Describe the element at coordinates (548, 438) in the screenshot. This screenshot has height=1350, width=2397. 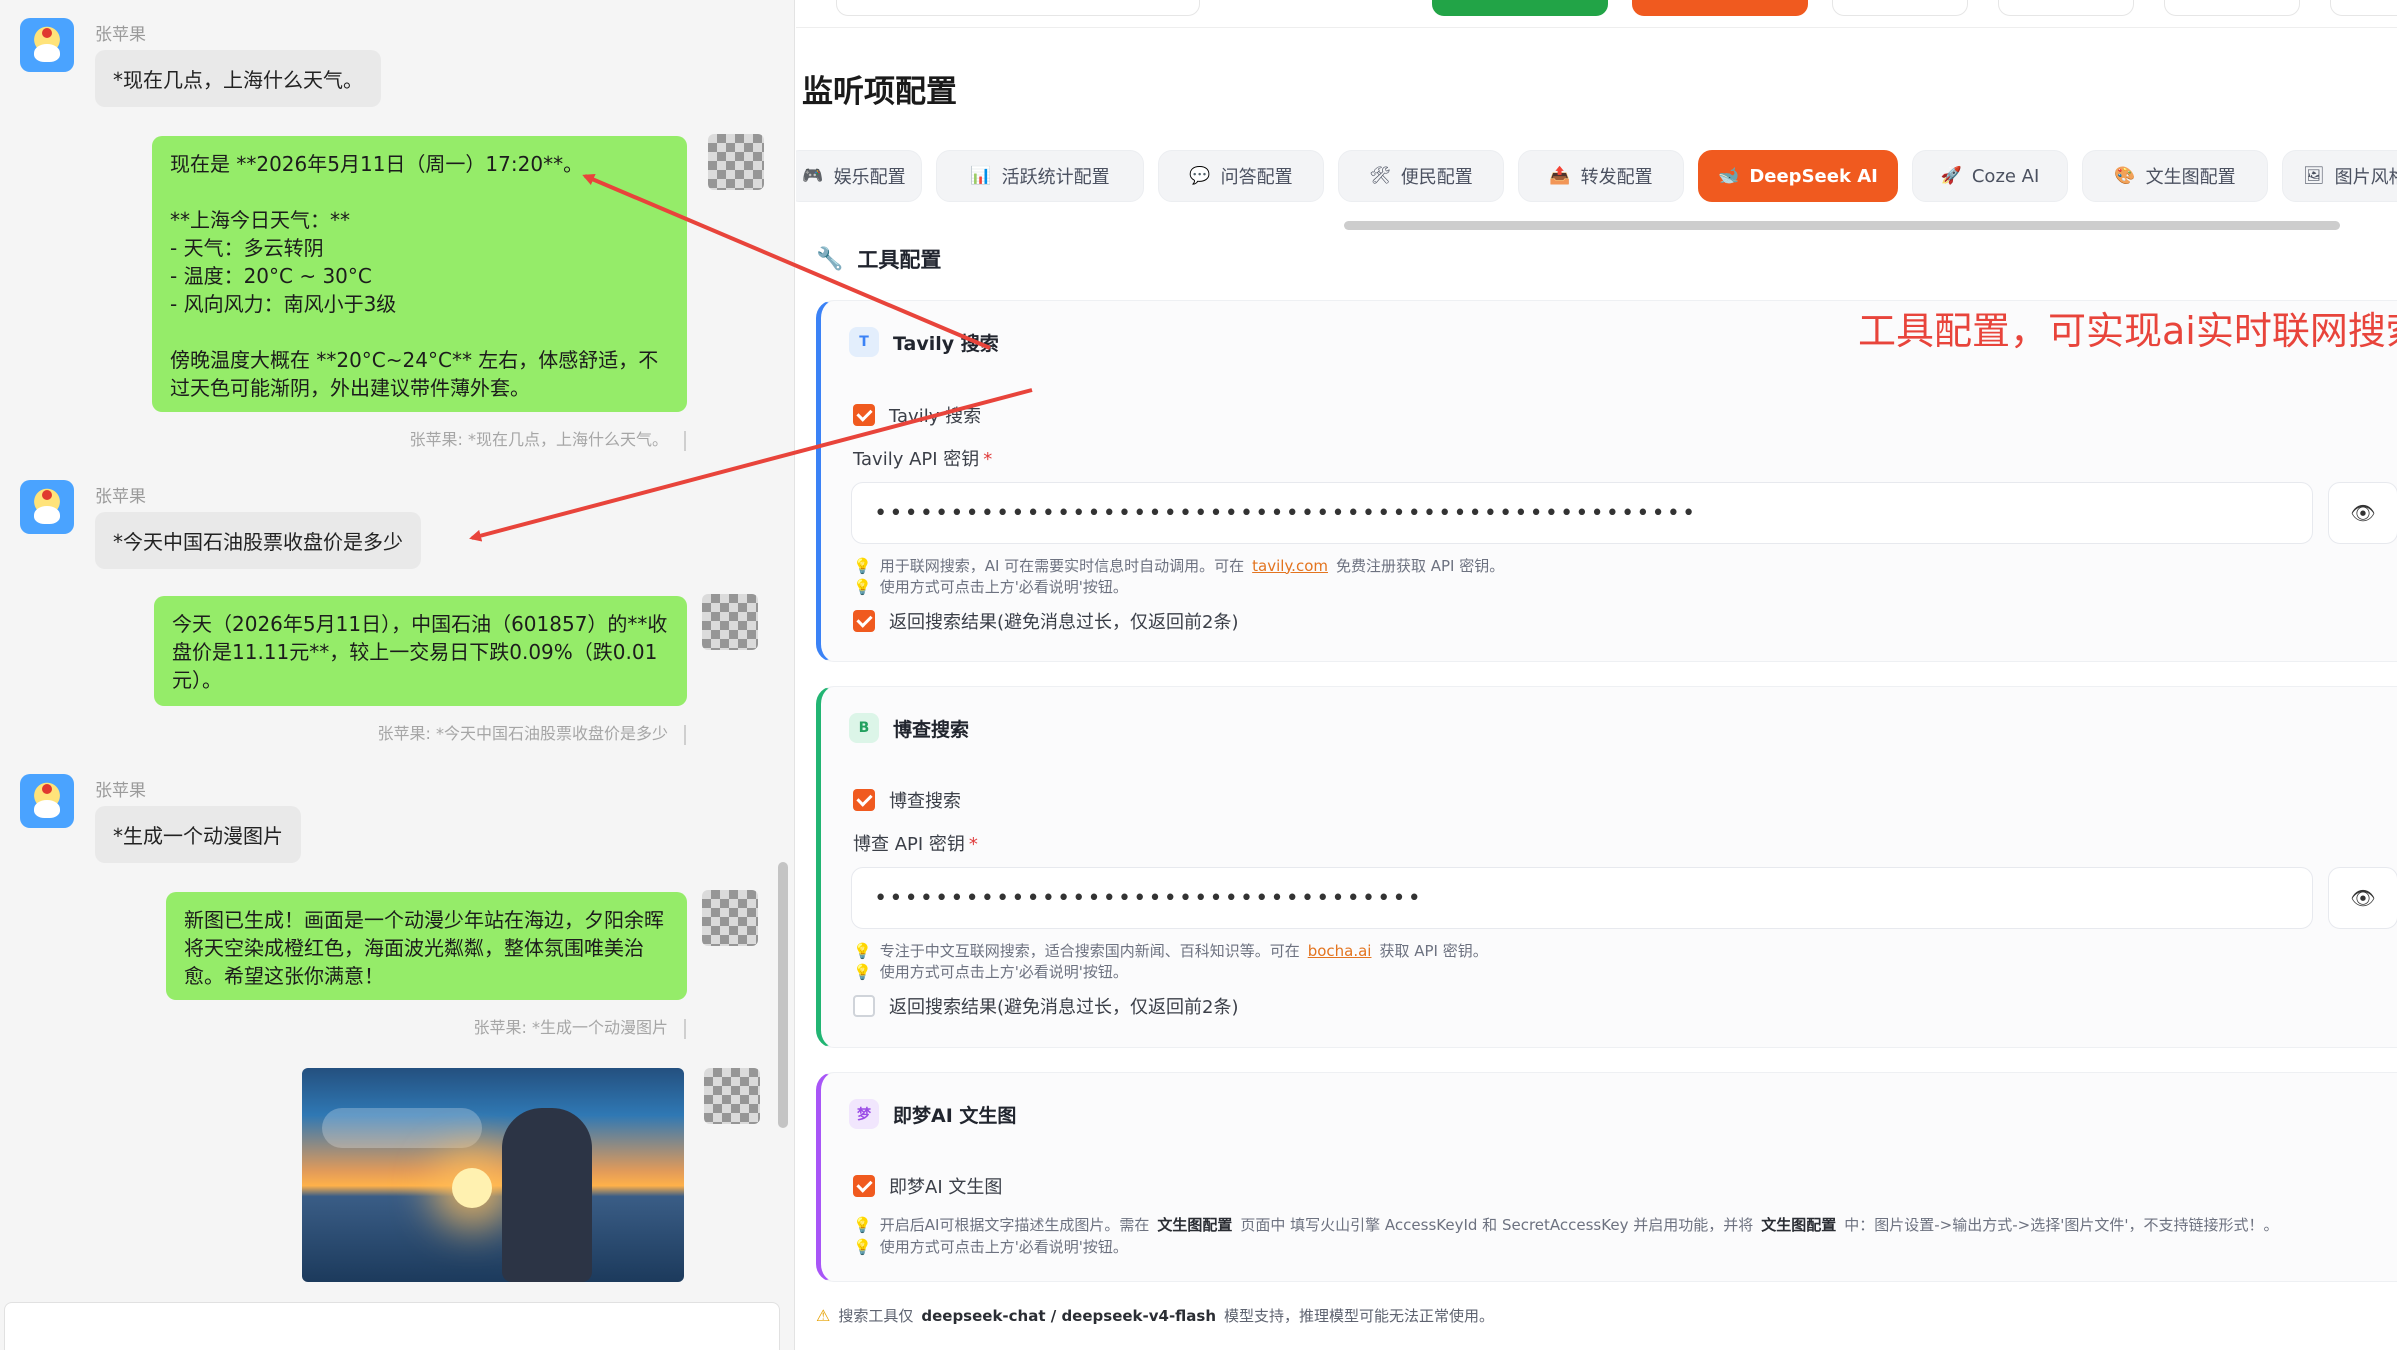
I see `quoted-message: 张苹果: *现在几点，上海什么天气。` at that location.